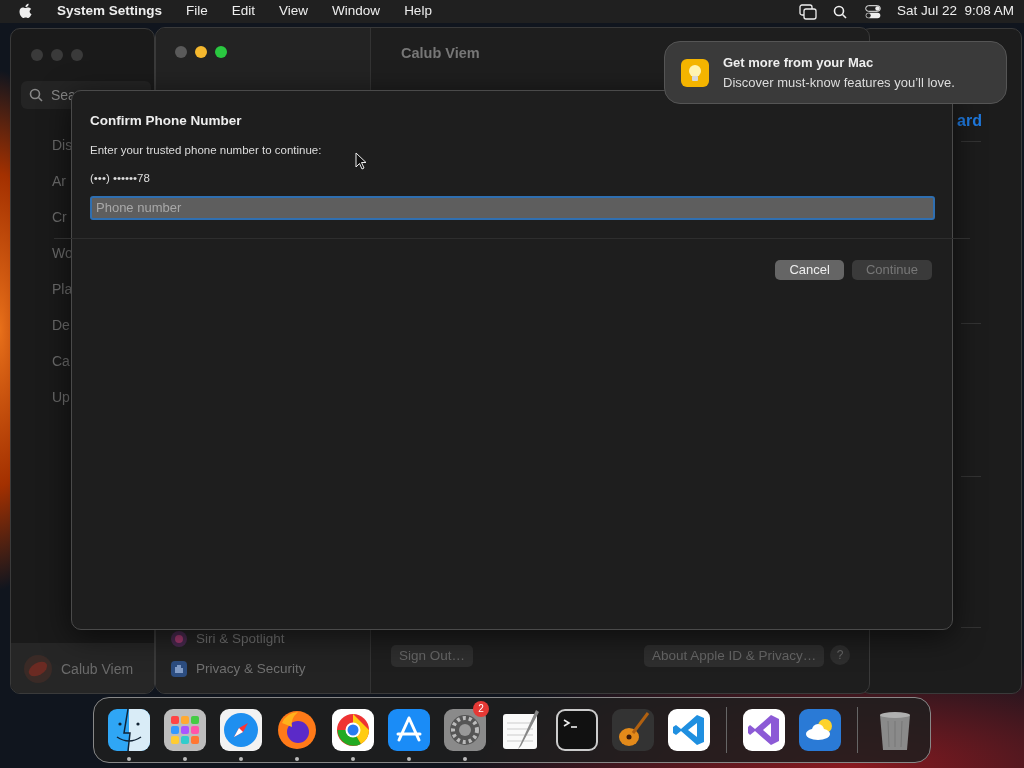  Describe the element at coordinates (129, 730) in the screenshot. I see `face-icon` at that location.